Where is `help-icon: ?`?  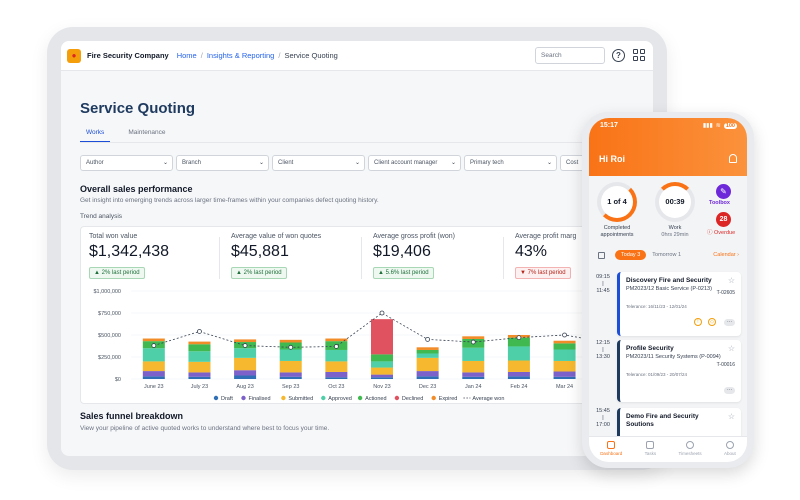
help-icon: ? is located at coordinates (618, 55).